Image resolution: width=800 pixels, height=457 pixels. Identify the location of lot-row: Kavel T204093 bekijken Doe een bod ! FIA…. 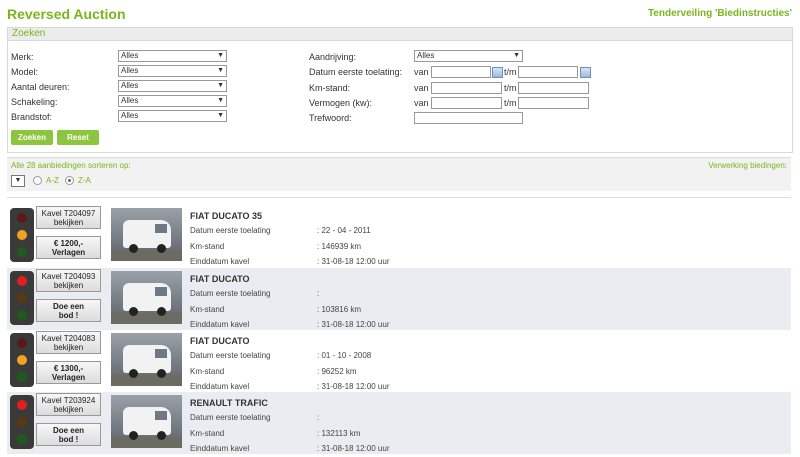
(399, 299).